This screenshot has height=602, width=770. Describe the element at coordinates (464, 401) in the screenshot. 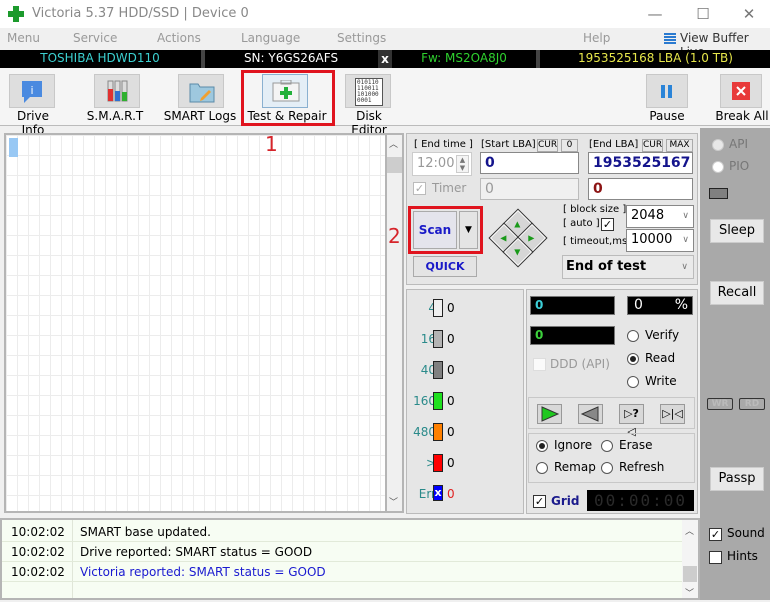

I see `legend-row: 160 0` at that location.